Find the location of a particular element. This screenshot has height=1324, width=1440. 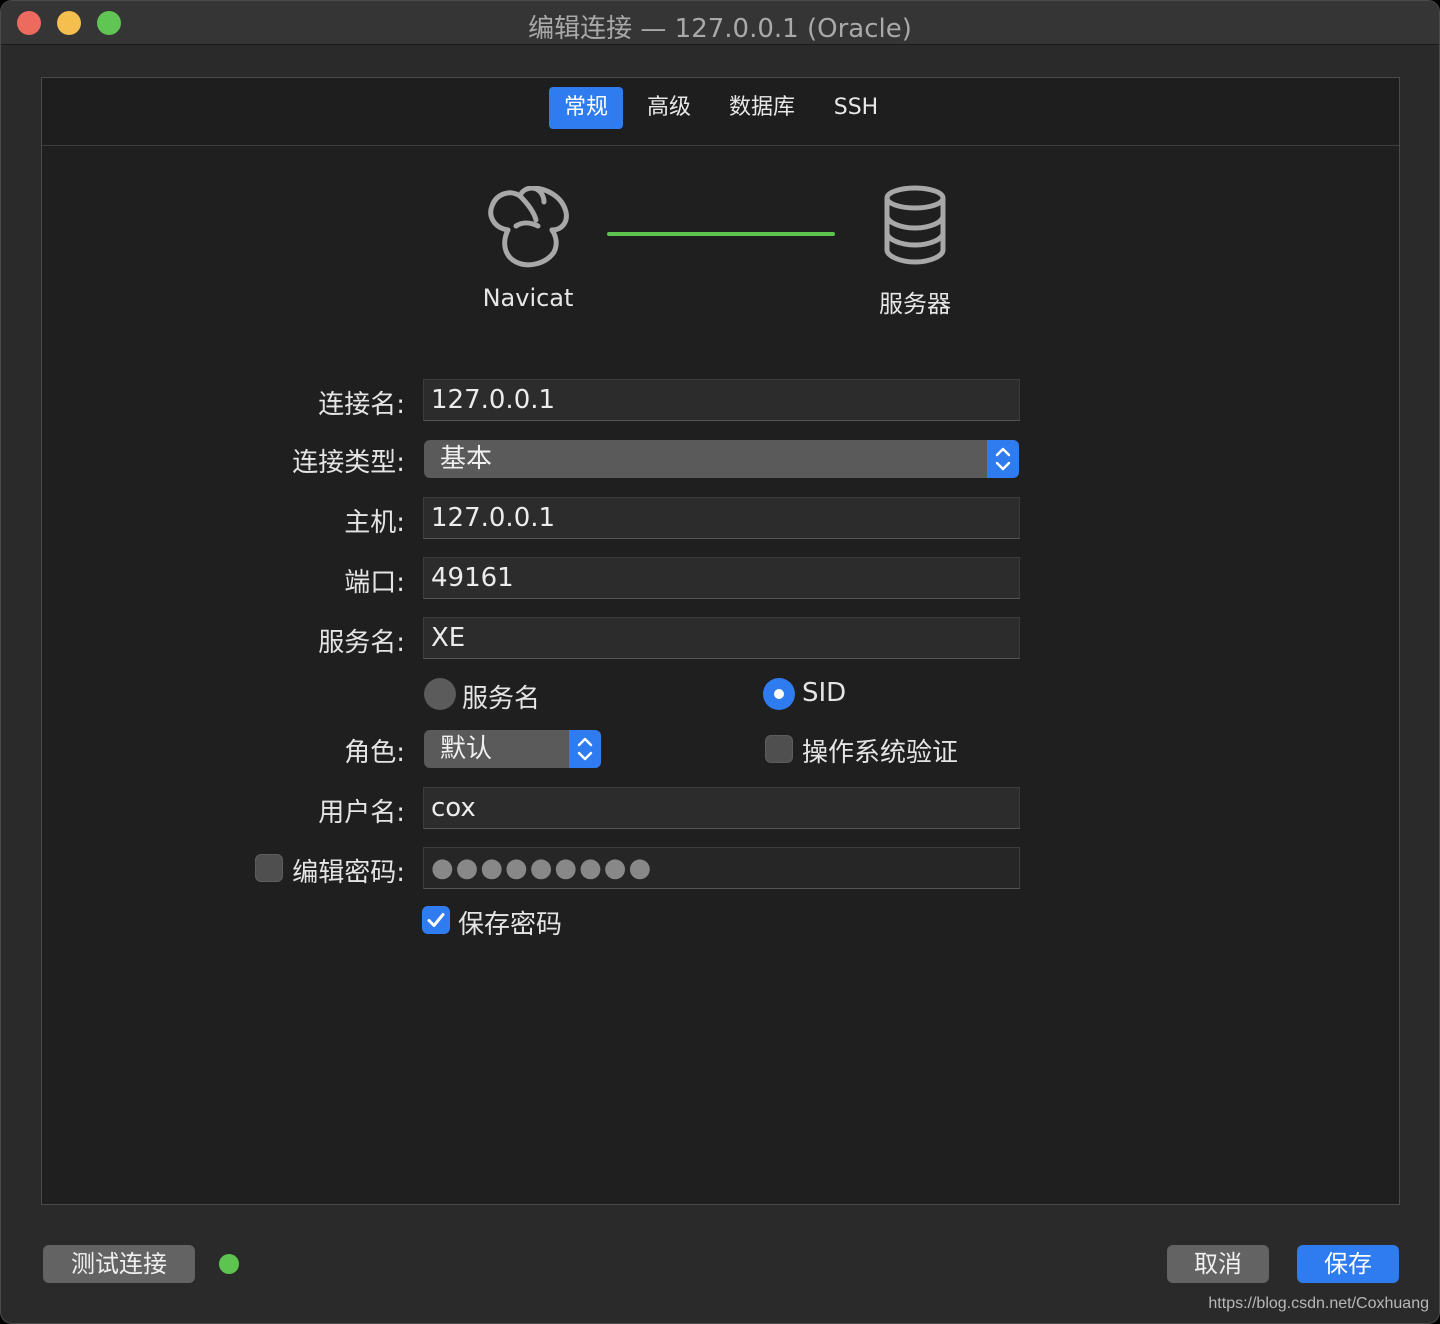

tab-database: 数据库 is located at coordinates (762, 108).